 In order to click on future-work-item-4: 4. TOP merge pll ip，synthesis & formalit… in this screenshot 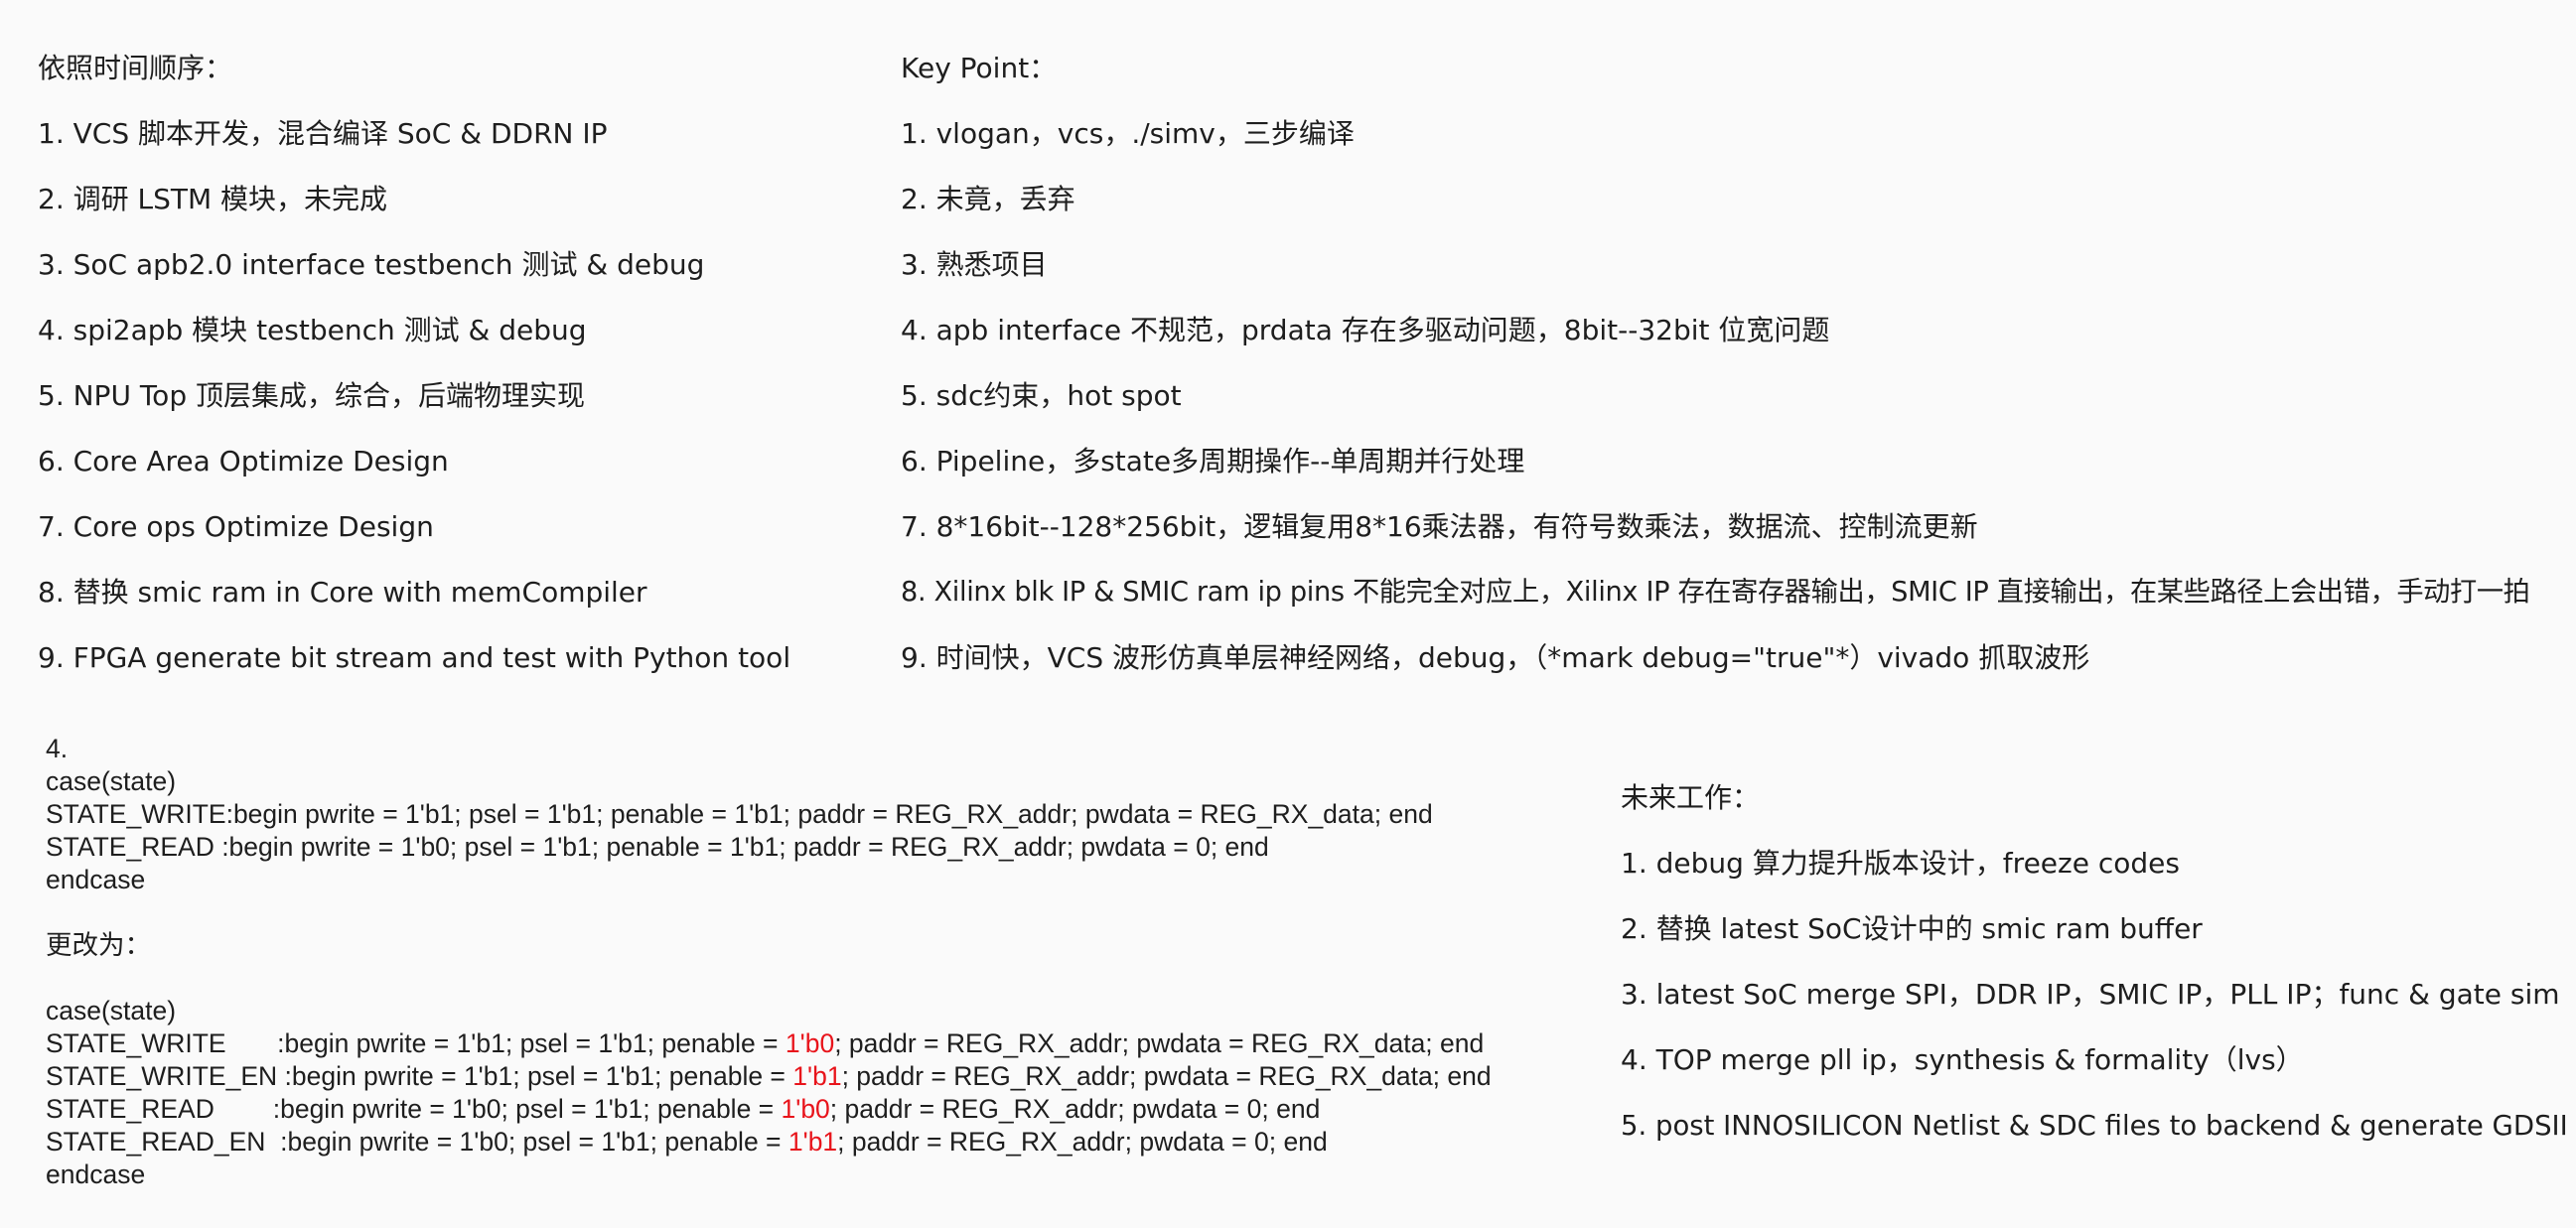, I will do `click(1963, 1059)`.